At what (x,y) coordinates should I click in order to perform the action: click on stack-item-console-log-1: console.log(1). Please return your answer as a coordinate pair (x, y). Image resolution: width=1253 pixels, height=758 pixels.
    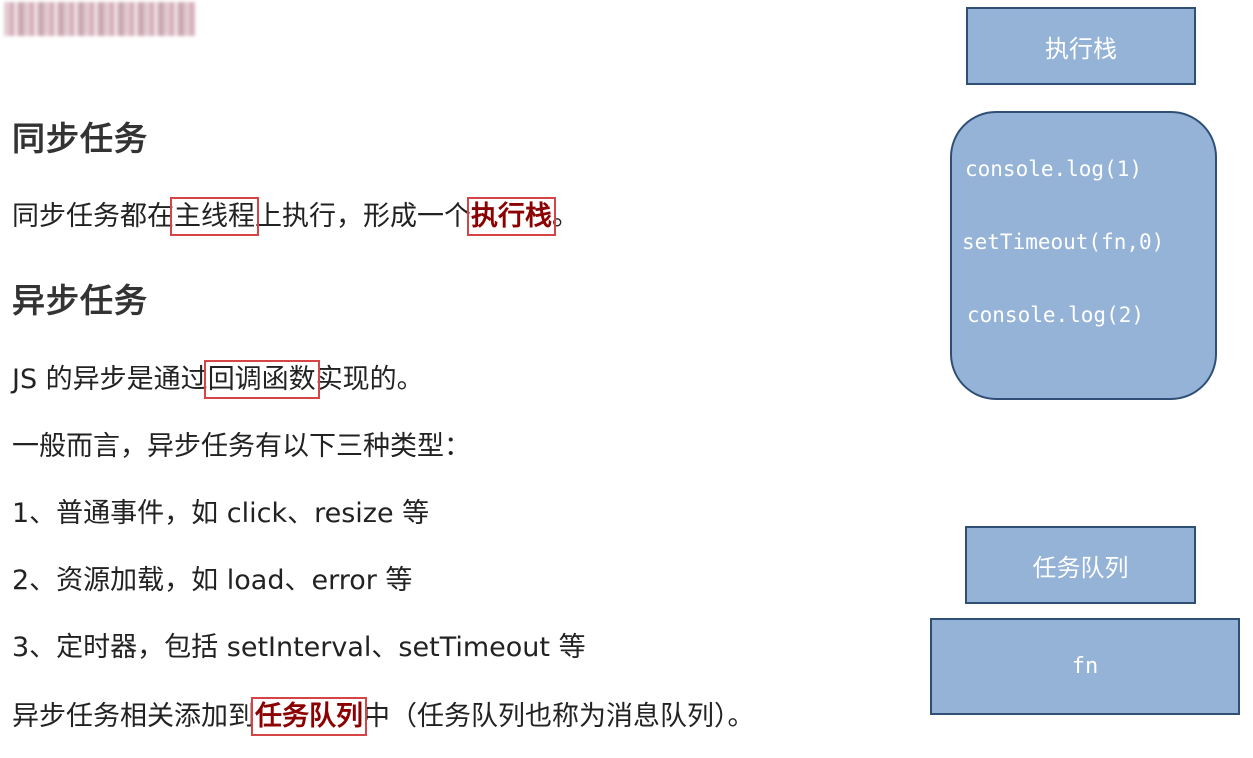
    Looking at the image, I should click on (1054, 169).